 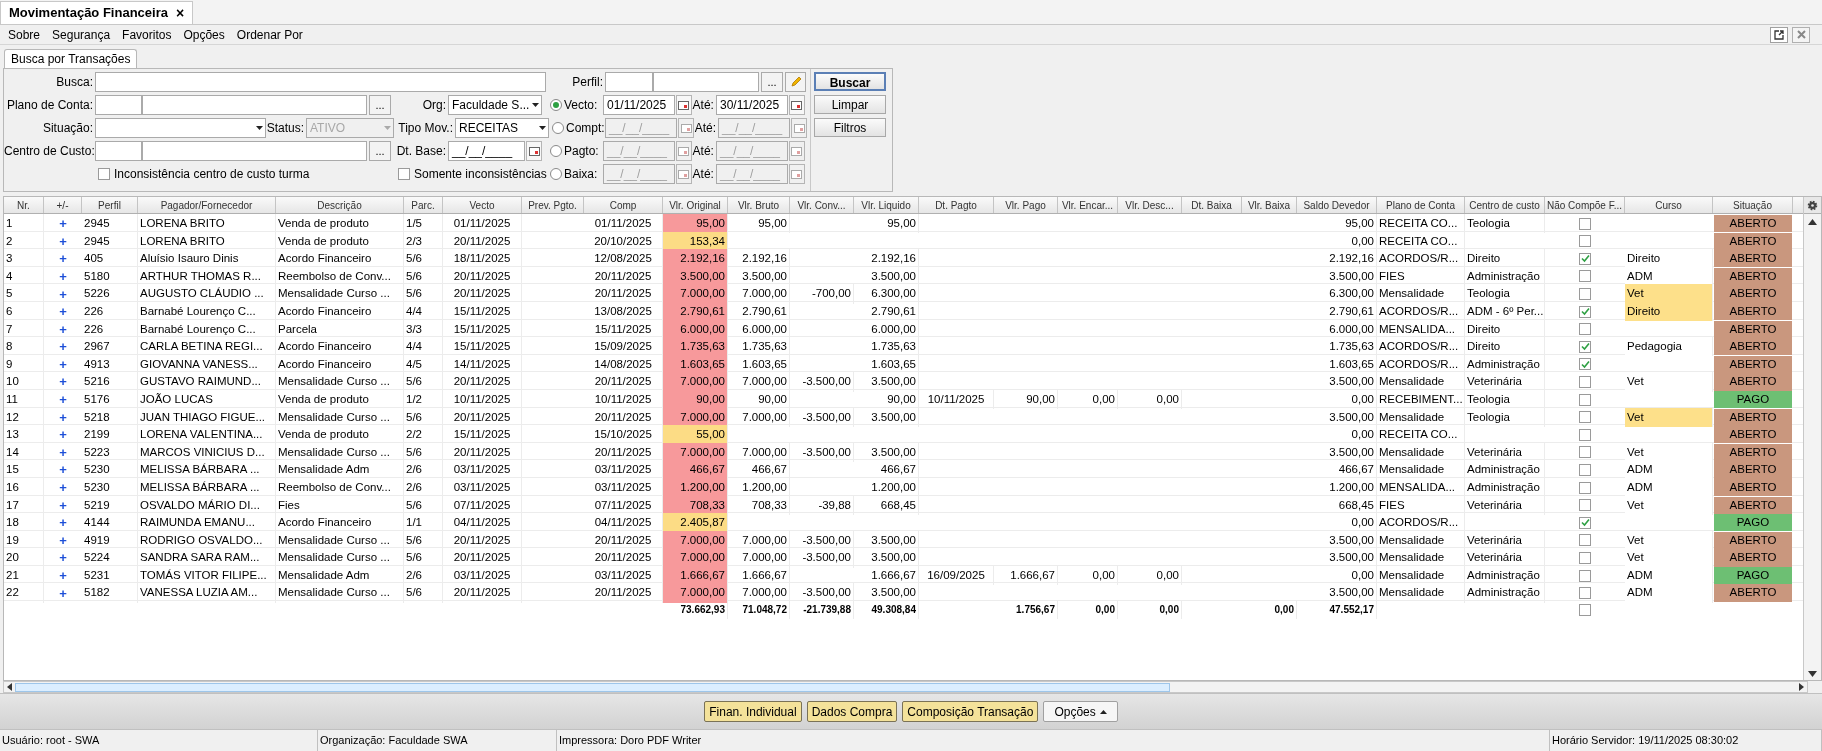 What do you see at coordinates (623, 205) in the screenshot?
I see `column-header: Comp` at bounding box center [623, 205].